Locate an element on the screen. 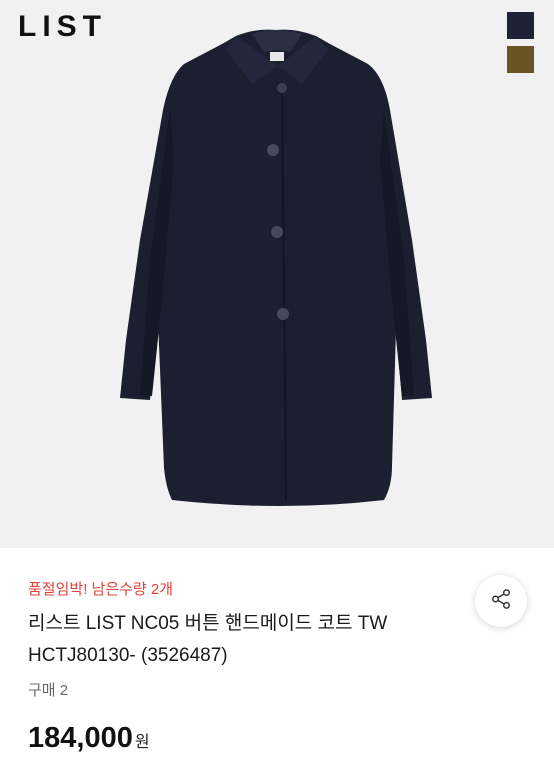 Image resolution: width=554 pixels, height=775 pixels. price: 184,000 is located at coordinates (80, 738).